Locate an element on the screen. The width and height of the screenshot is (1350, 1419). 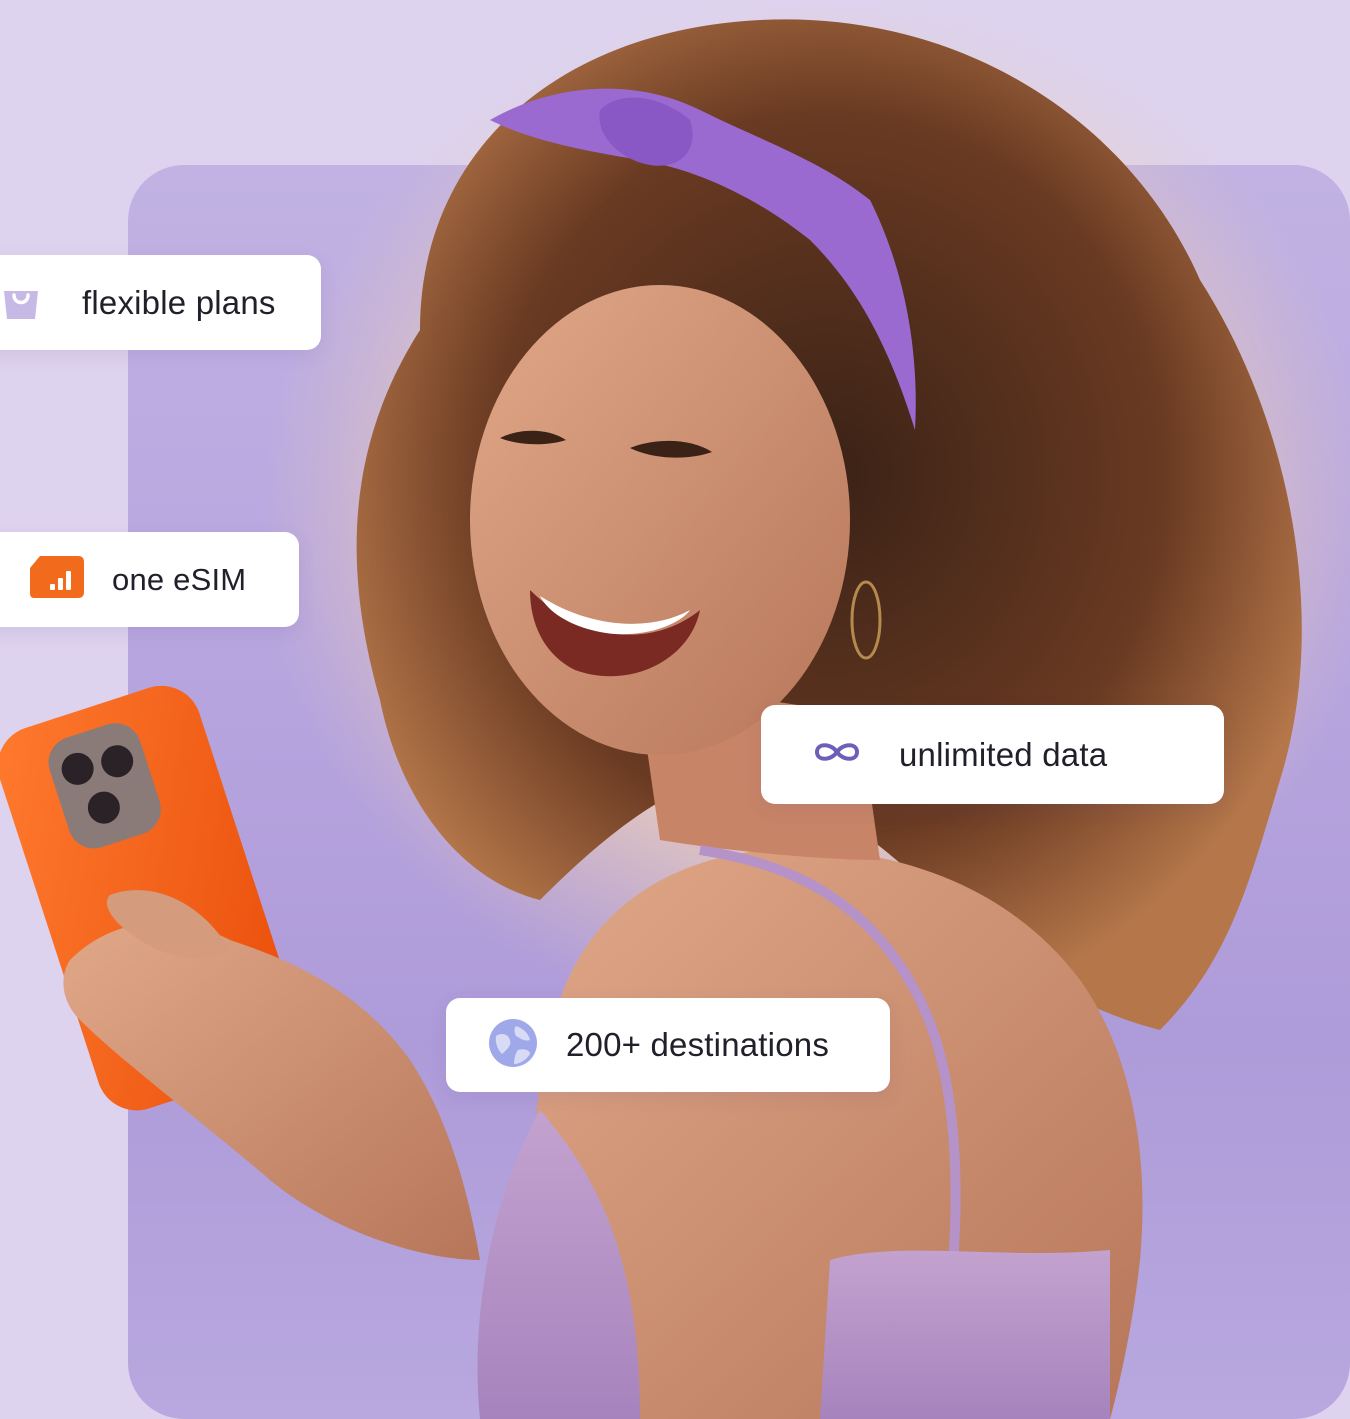
esim-signal-icon is located at coordinates (57, 579).